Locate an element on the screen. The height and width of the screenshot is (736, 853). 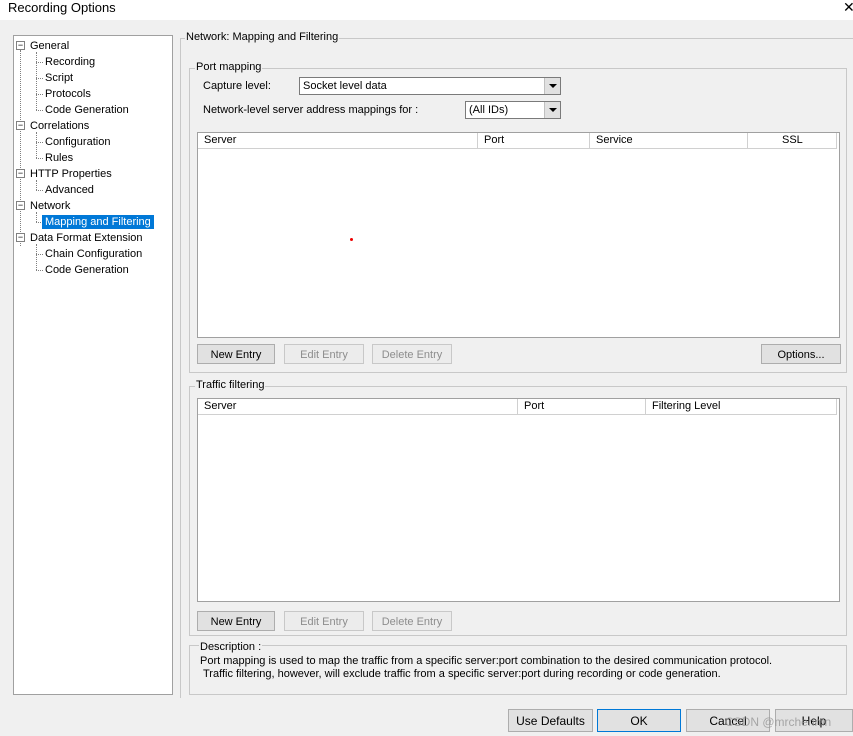
tree-item-advanced: Advanced is located at coordinates (69, 190).